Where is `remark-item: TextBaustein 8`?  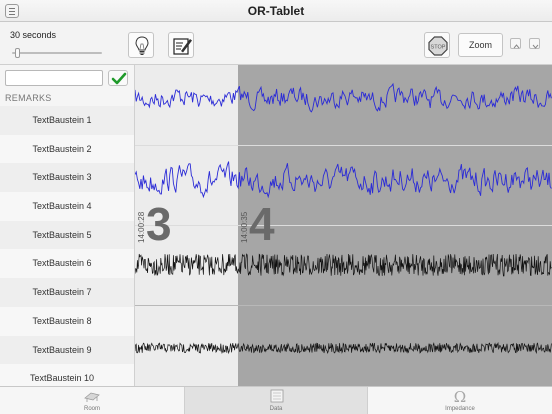 remark-item: TextBaustein 8 is located at coordinates (67, 321).